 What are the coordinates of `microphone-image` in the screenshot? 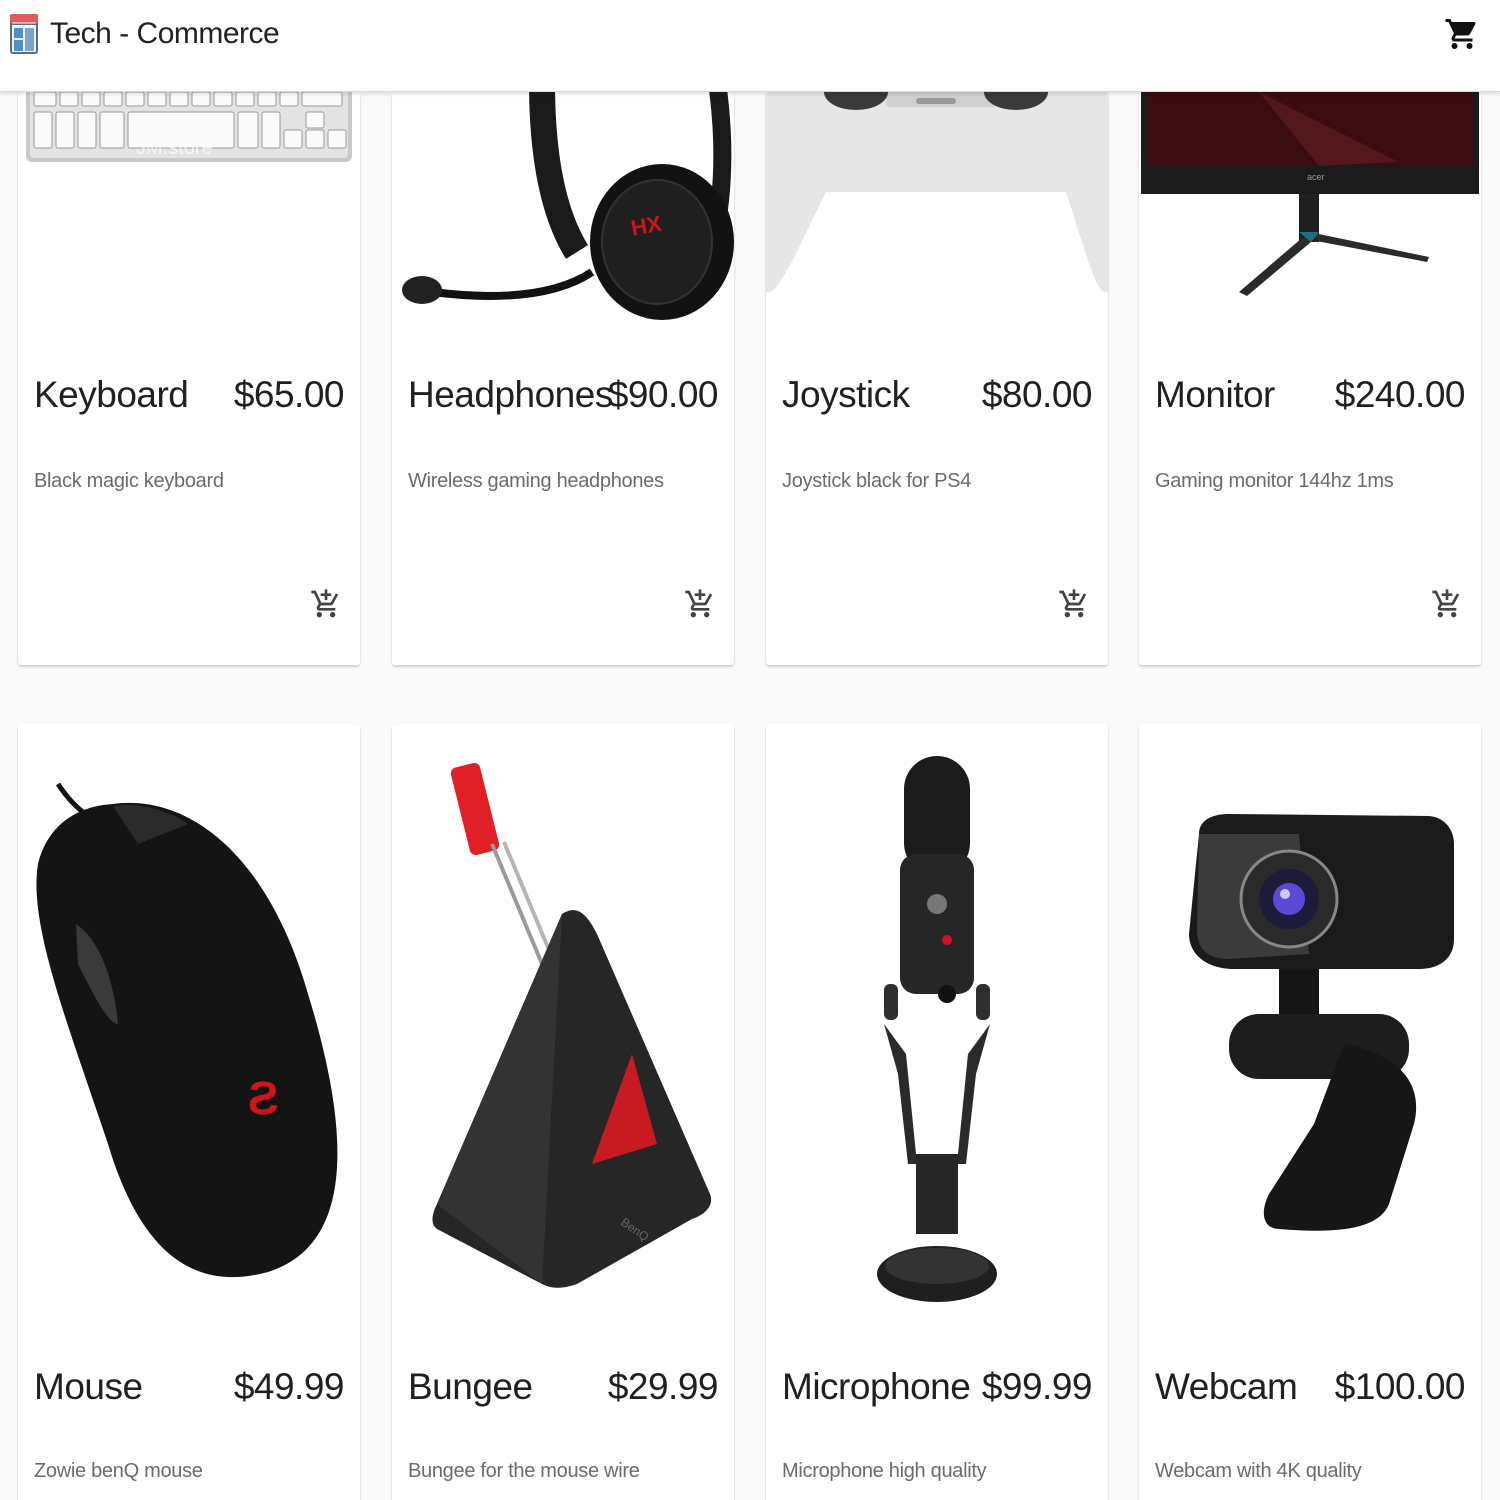 It's located at (937, 1024).